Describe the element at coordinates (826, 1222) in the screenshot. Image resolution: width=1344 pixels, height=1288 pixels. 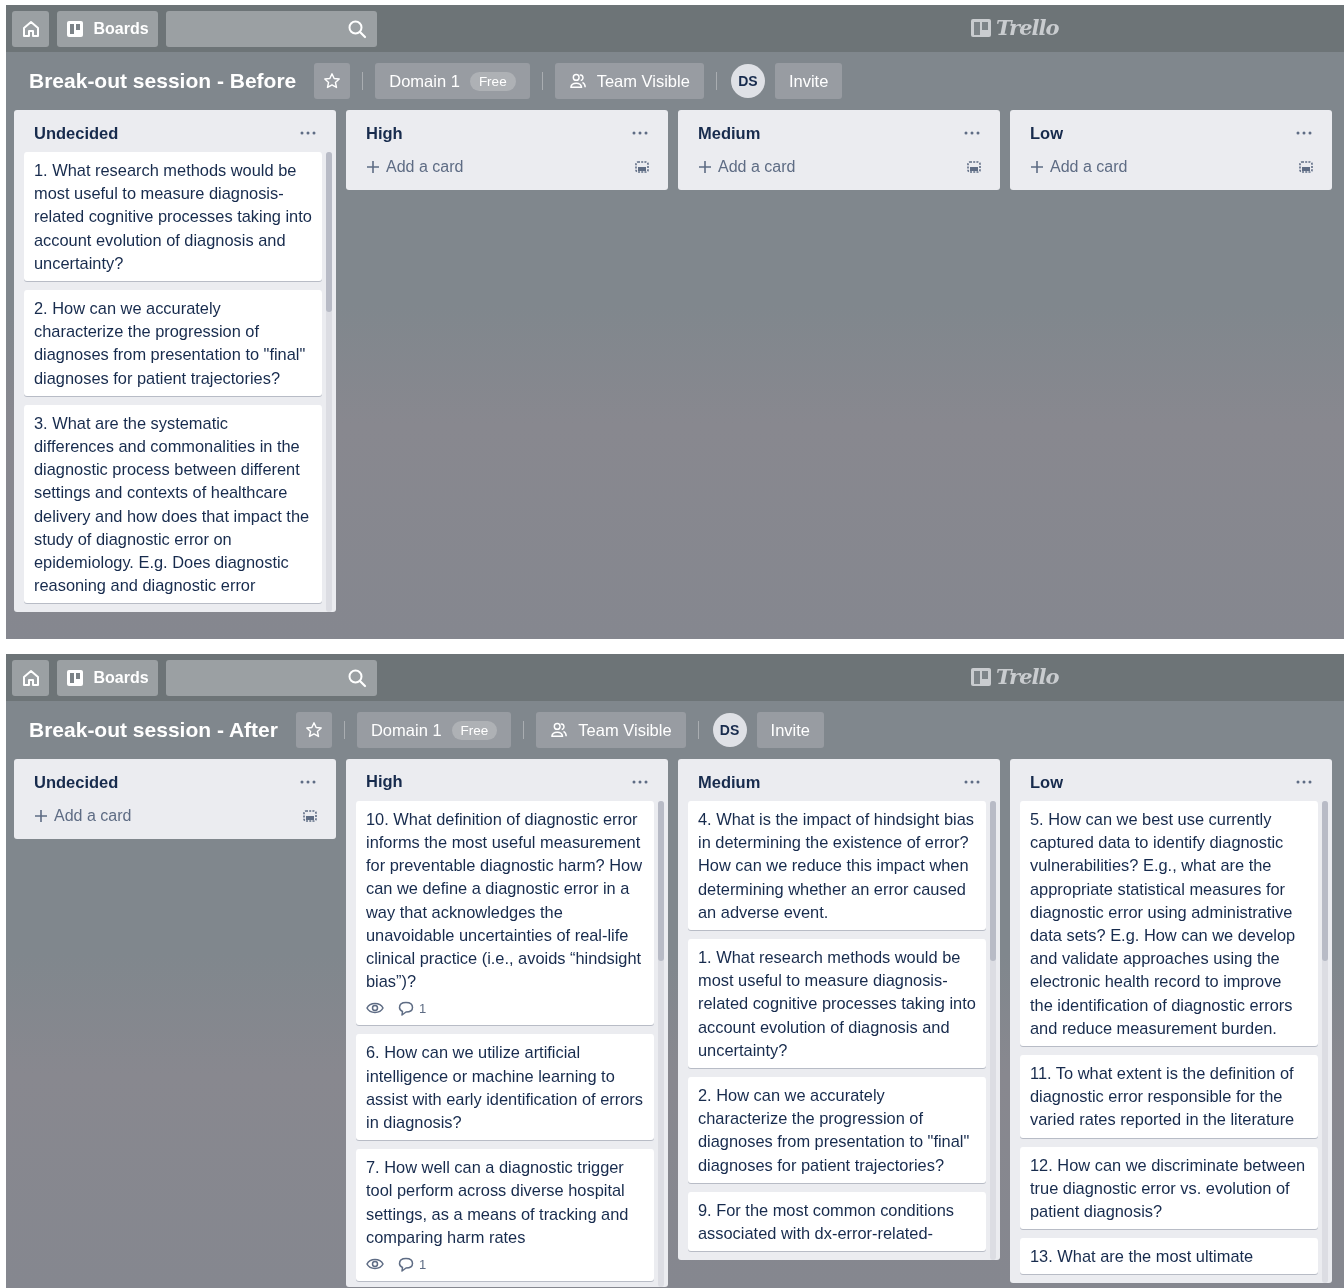
I see `card-text: 9. For the most common conditions associated with dx-error-related-` at that location.